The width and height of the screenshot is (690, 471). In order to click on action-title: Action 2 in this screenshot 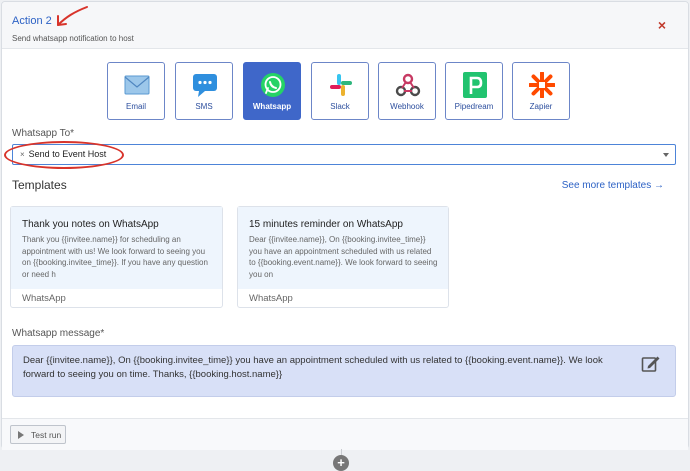, I will do `click(32, 21)`.